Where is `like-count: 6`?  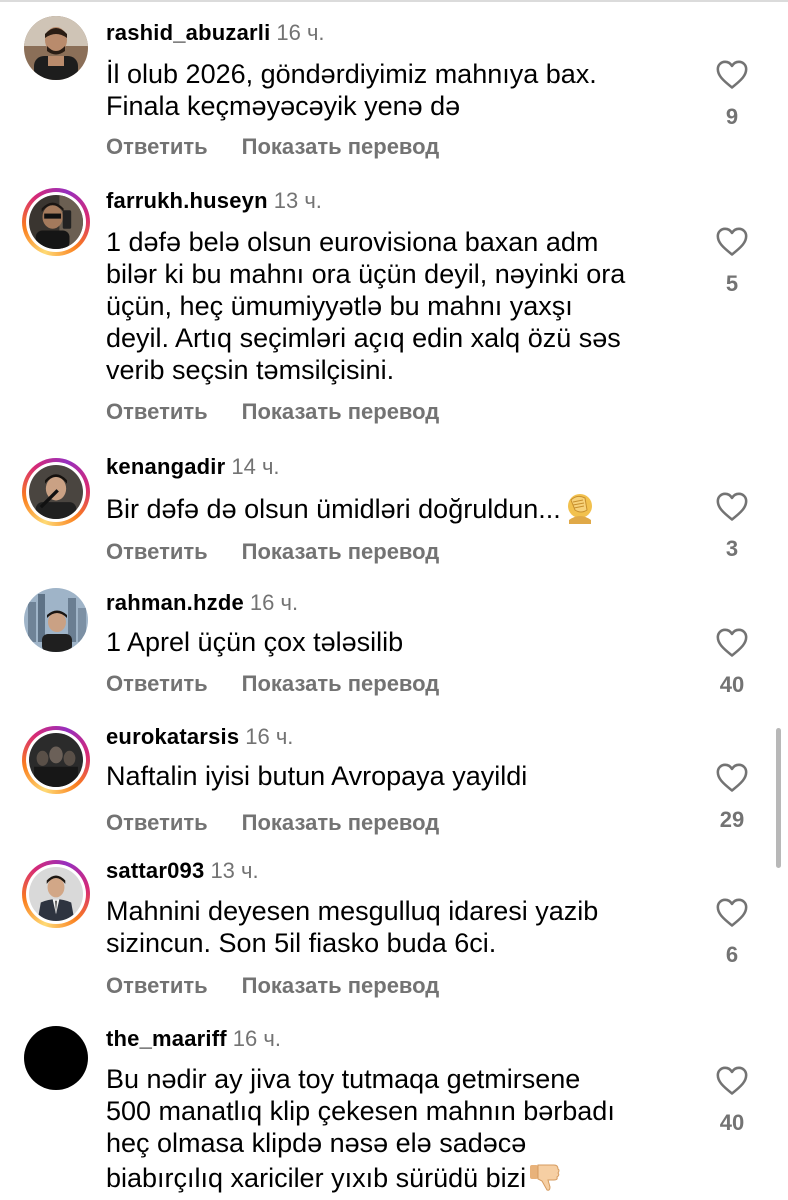 like-count: 6 is located at coordinates (732, 954).